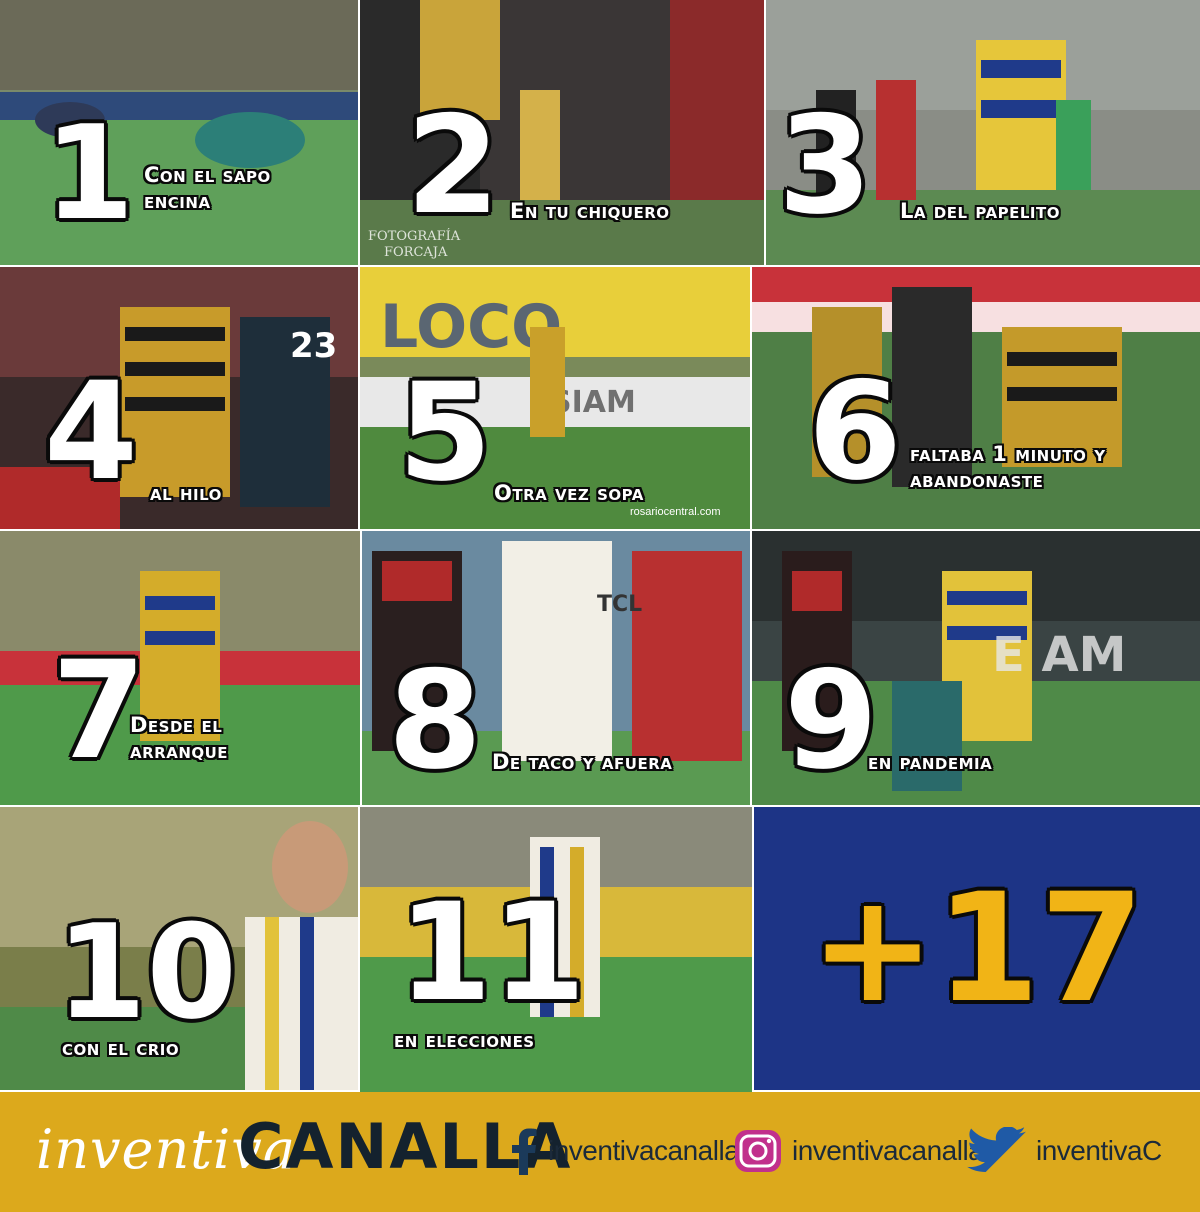  I want to click on photo-watermark-5: rosariocentral.com, so click(675, 512).